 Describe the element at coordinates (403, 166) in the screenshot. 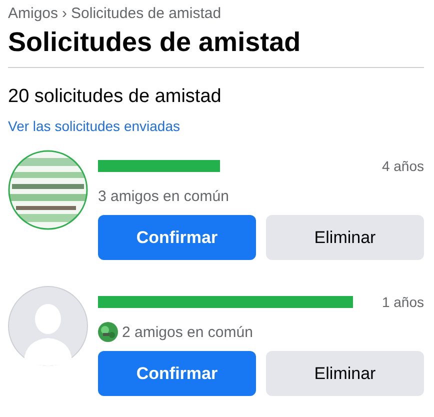

I see `request-time: 4 años` at that location.